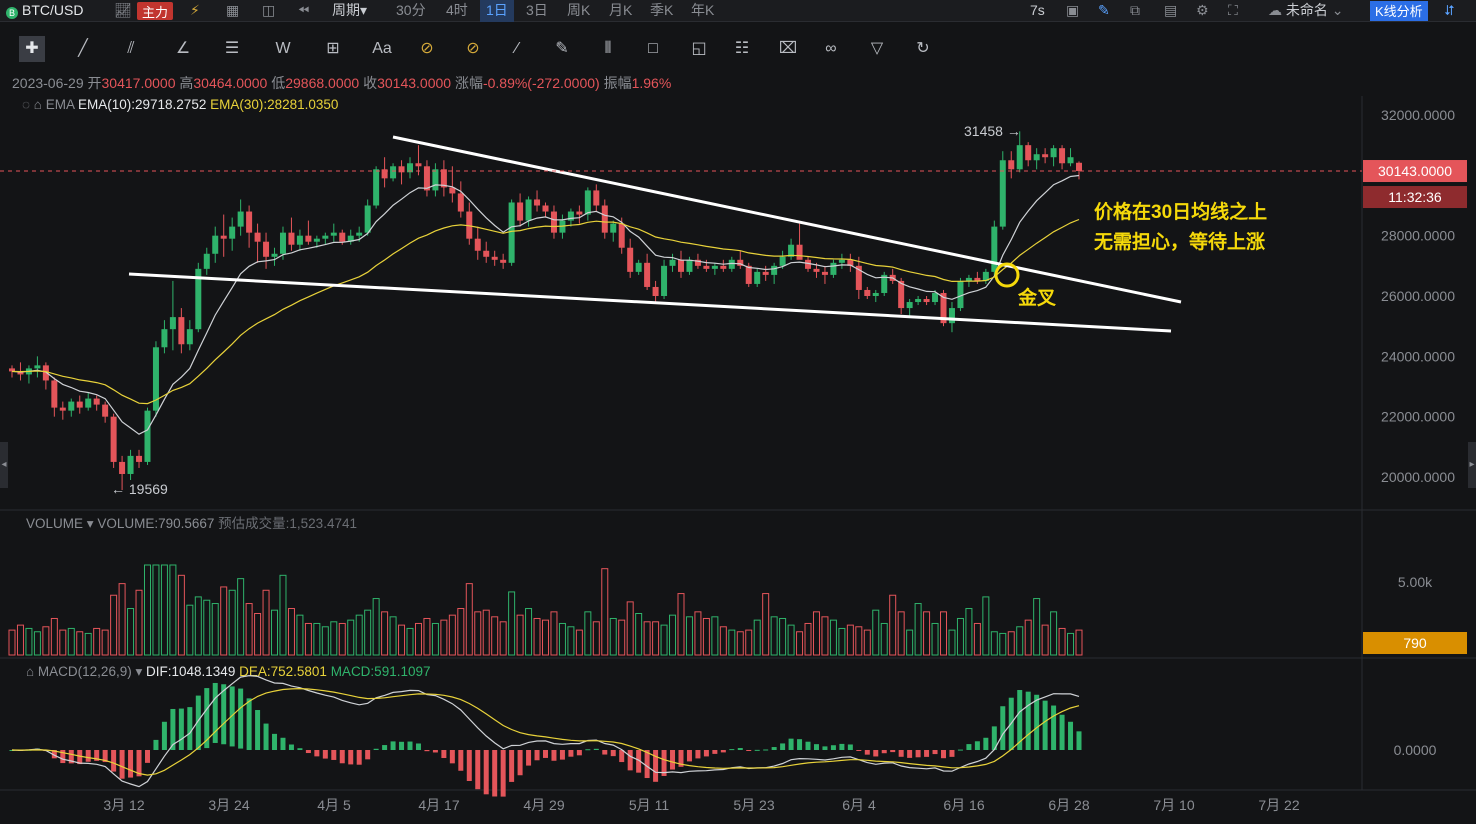 Image resolution: width=1476 pixels, height=824 pixels. Describe the element at coordinates (1179, 241) in the screenshot. I see `comment-line-2: 无需担心，等待上涨` at that location.